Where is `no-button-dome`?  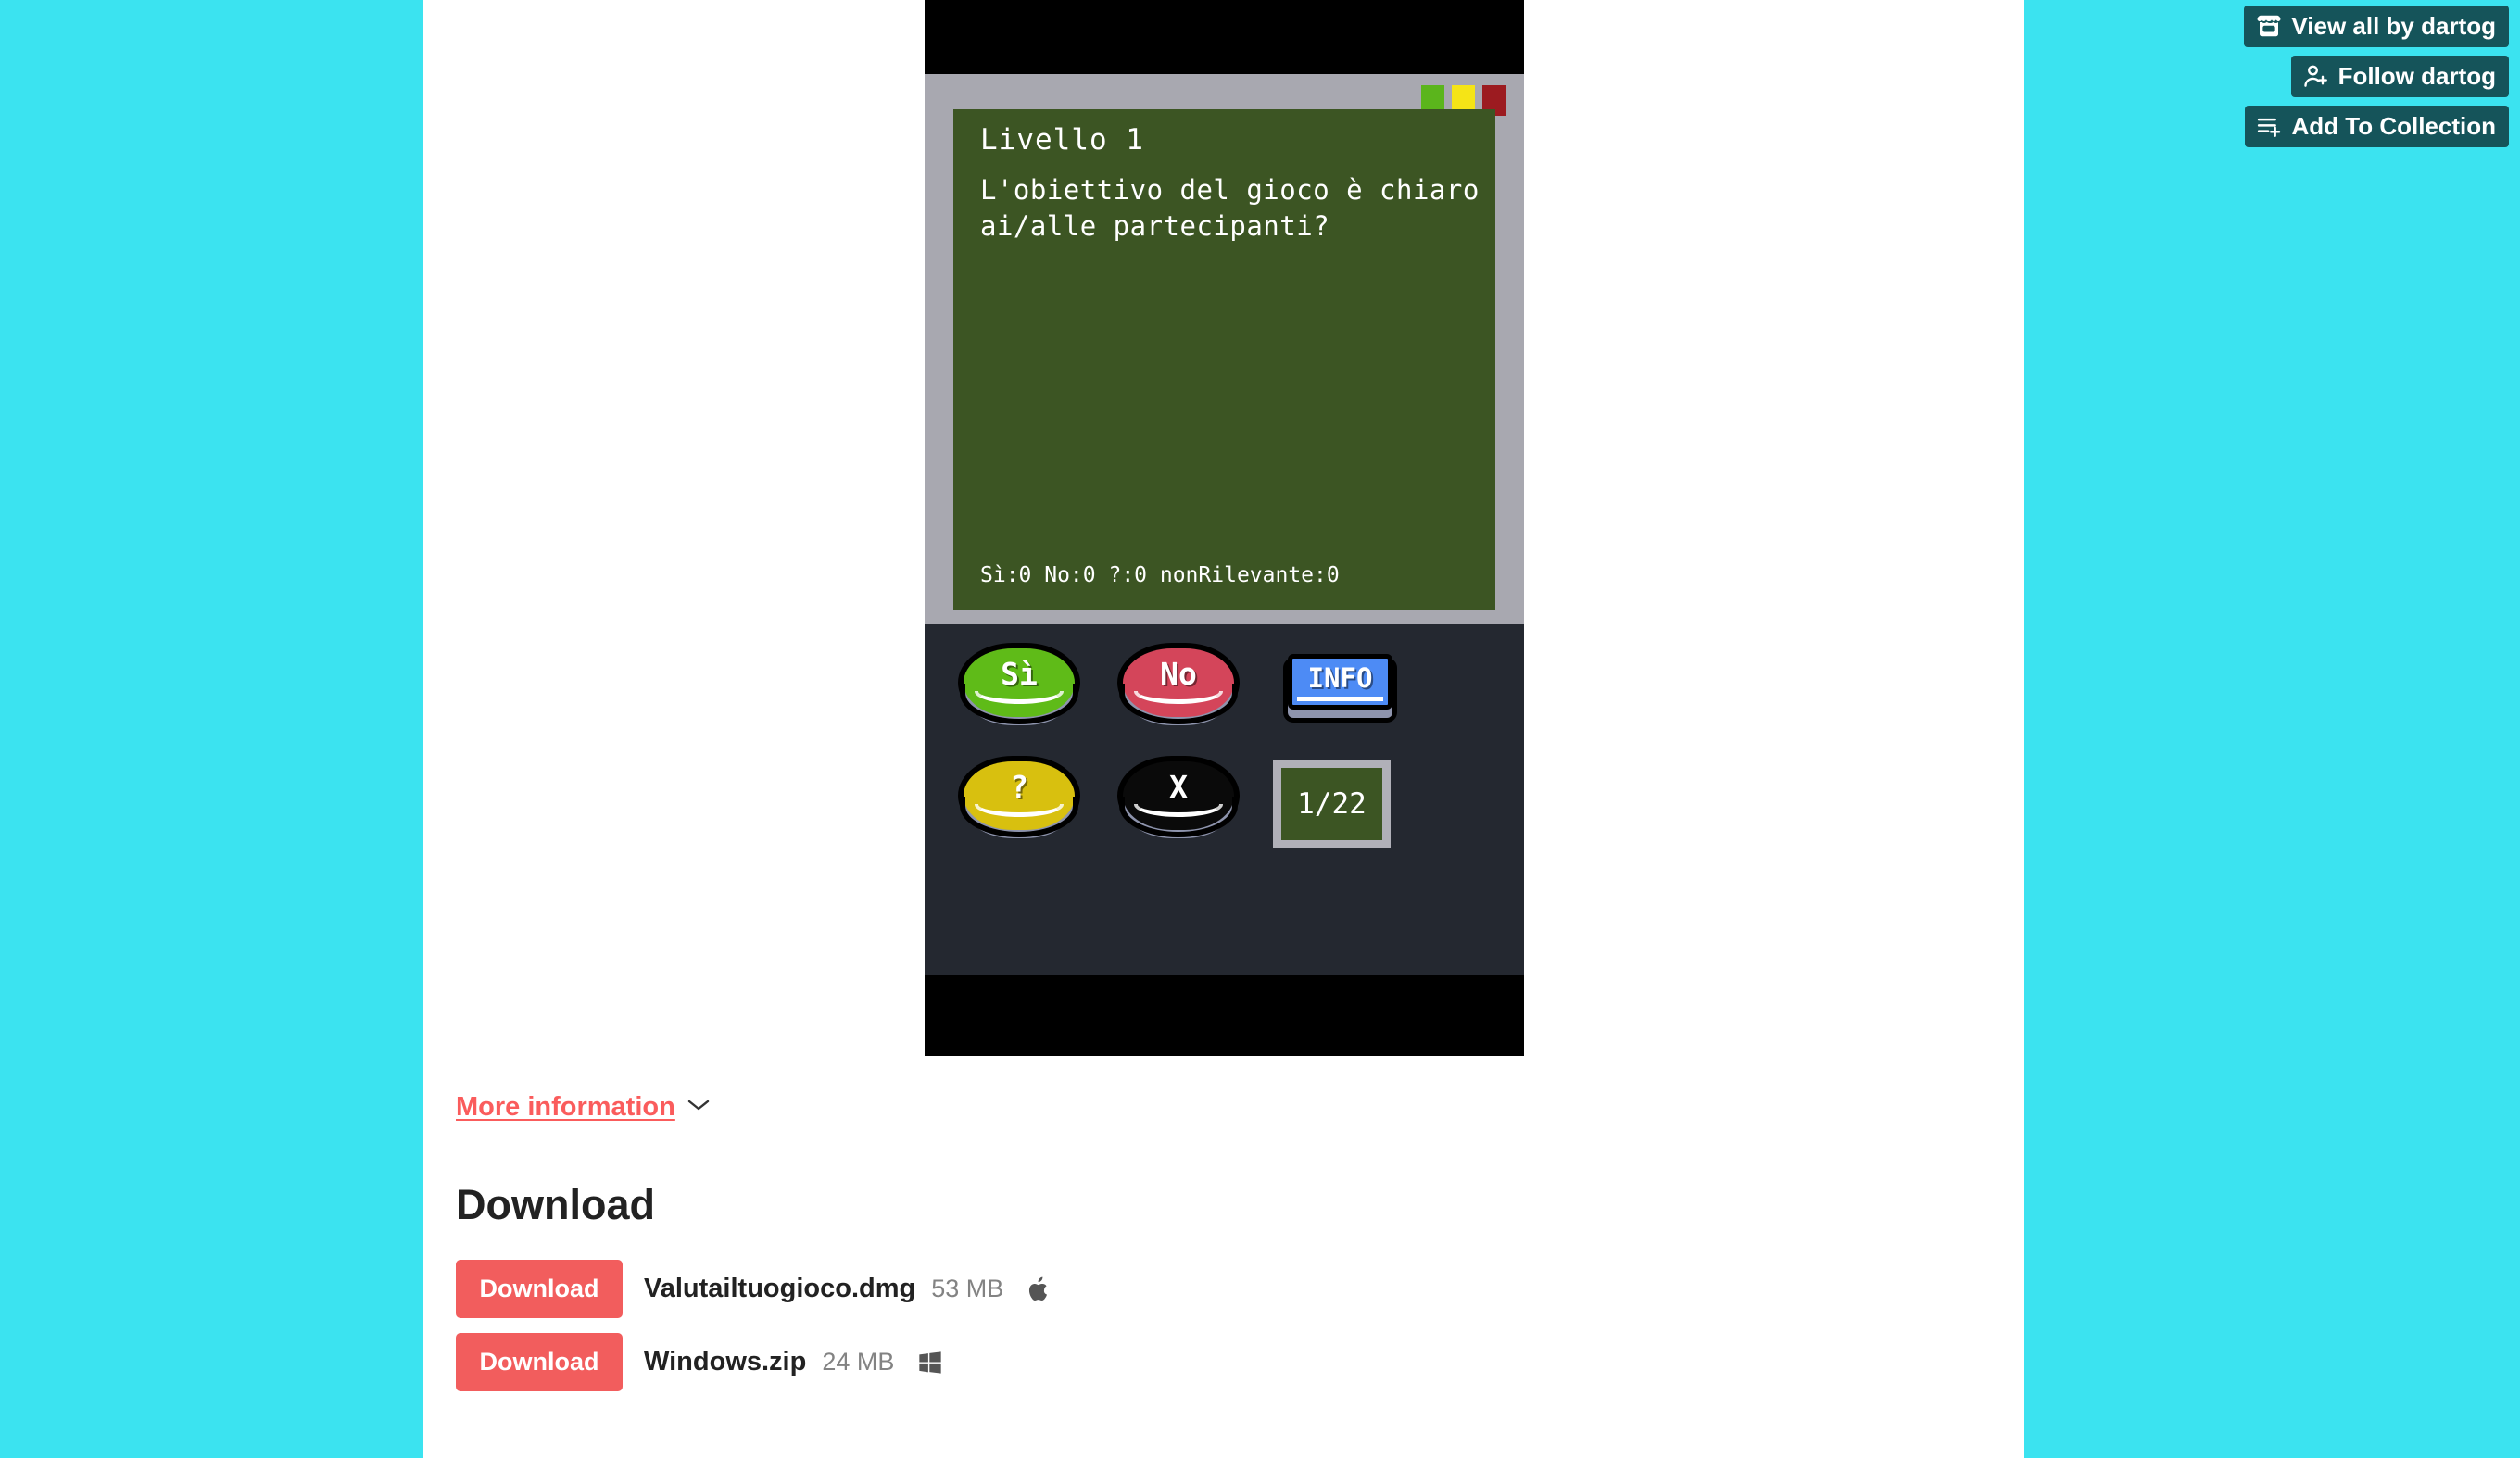 no-button-dome is located at coordinates (1178, 682).